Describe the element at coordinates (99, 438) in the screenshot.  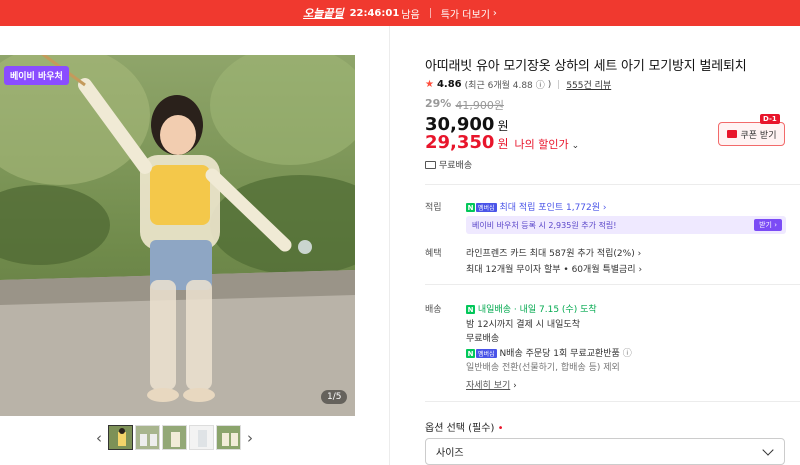
I see `thumb-prev-button: ‹` at that location.